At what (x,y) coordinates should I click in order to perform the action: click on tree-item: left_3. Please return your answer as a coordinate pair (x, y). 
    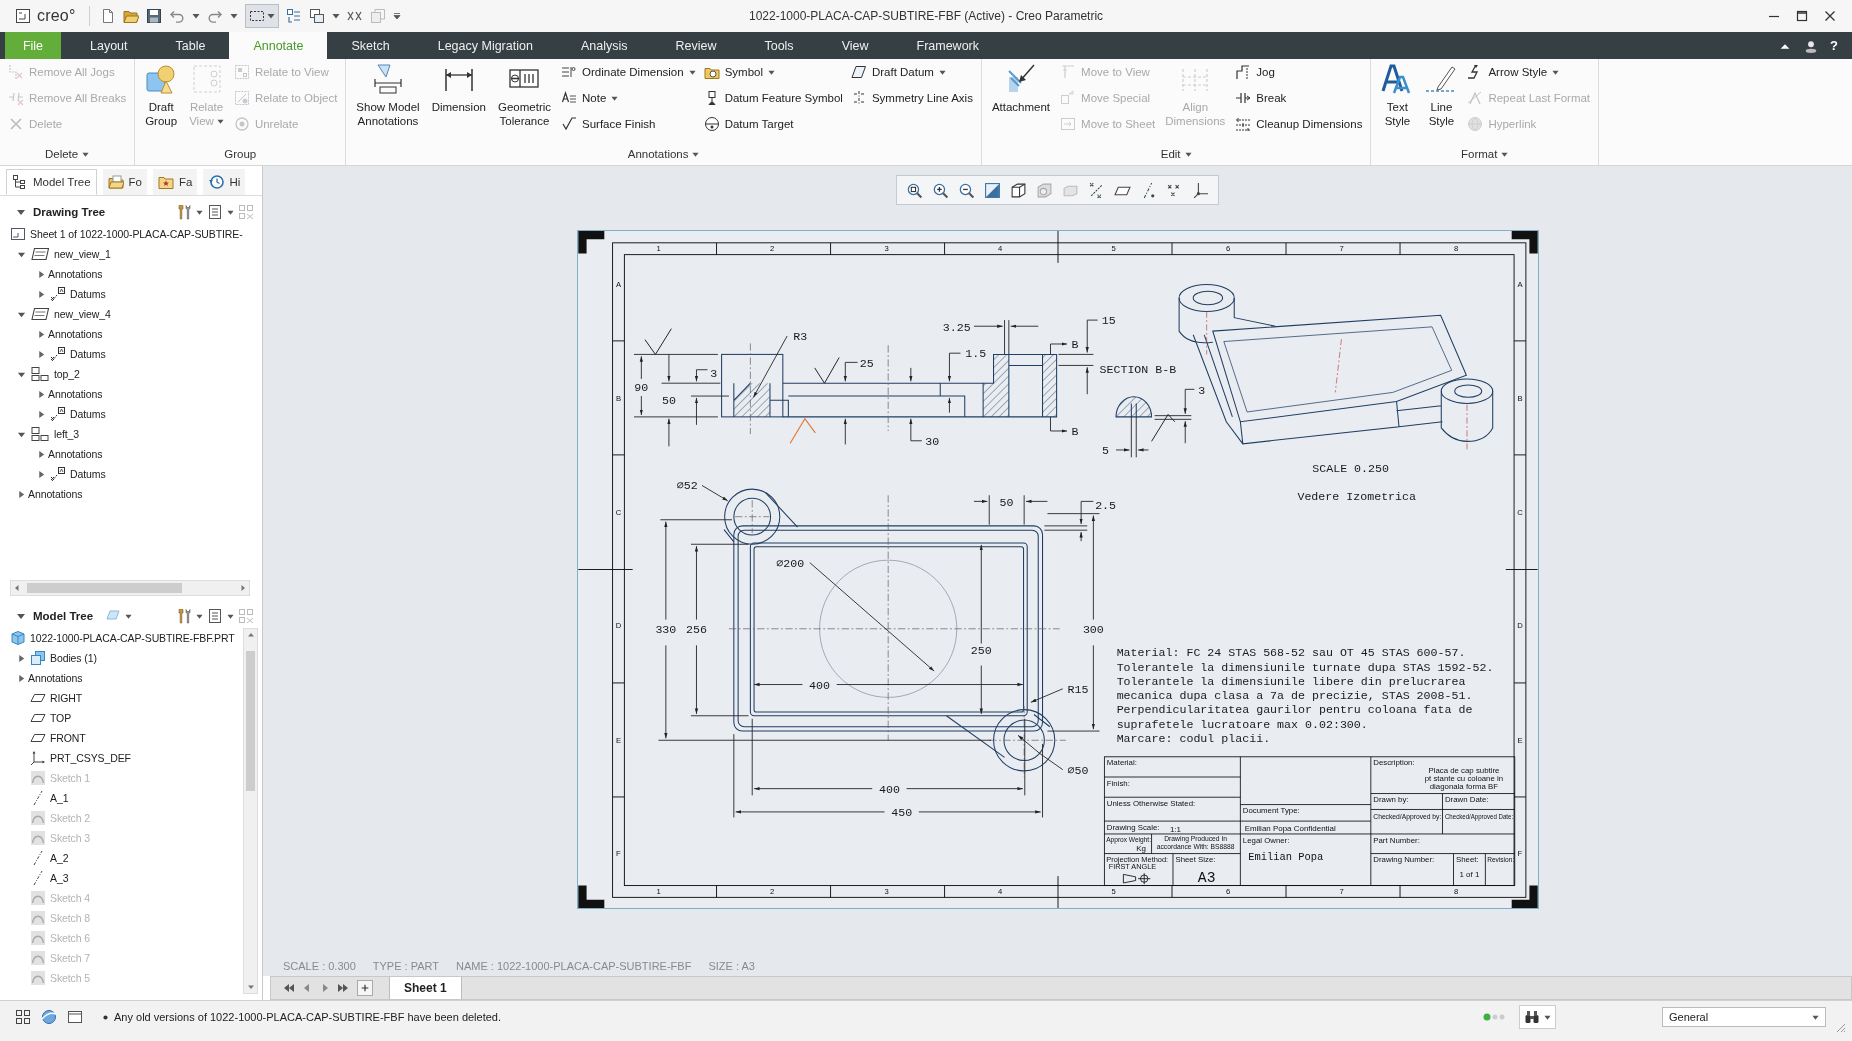
    Looking at the image, I should click on (67, 434).